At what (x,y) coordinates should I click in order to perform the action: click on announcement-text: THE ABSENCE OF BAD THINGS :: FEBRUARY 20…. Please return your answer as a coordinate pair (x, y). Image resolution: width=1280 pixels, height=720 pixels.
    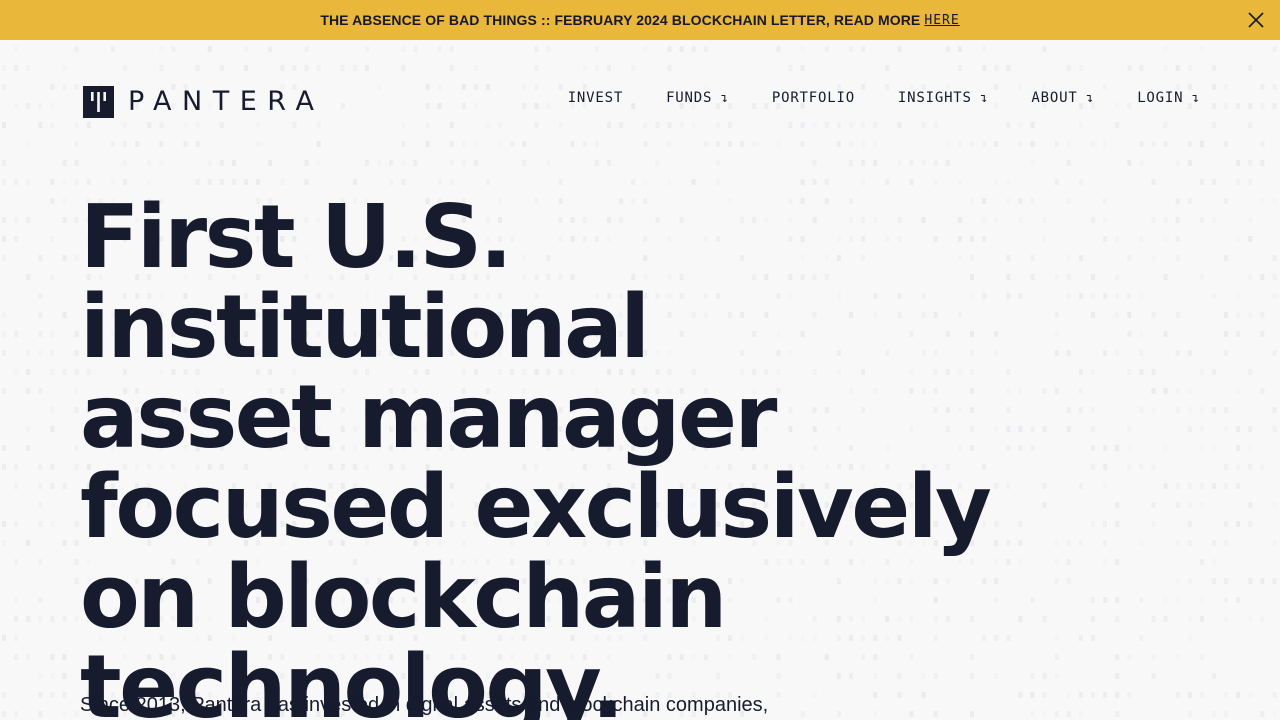
    Looking at the image, I should click on (620, 20).